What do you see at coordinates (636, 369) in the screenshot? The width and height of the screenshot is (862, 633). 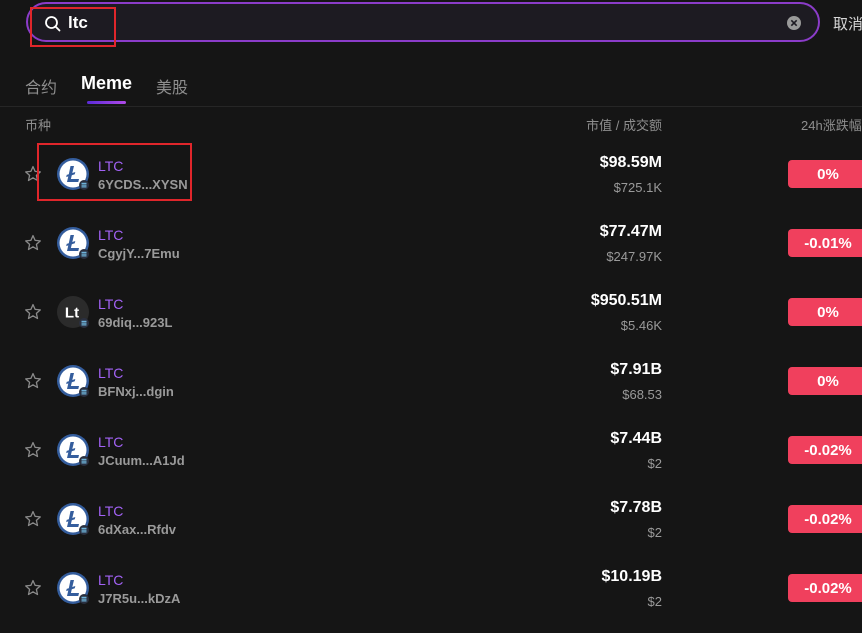 I see `market-cap: $7.91B` at bounding box center [636, 369].